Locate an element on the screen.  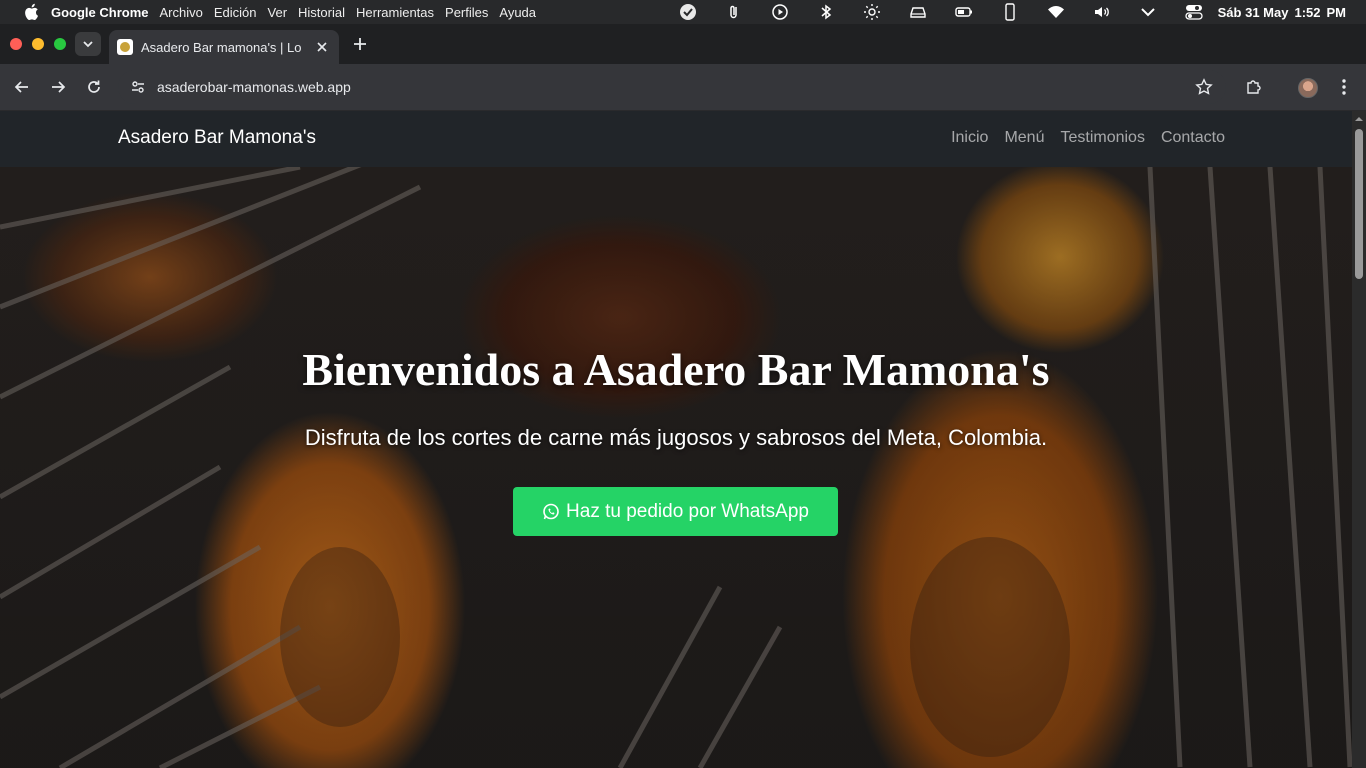
whatsapp-button-label: Haz tu pedido por WhatsApp is located at coordinates (687, 511).